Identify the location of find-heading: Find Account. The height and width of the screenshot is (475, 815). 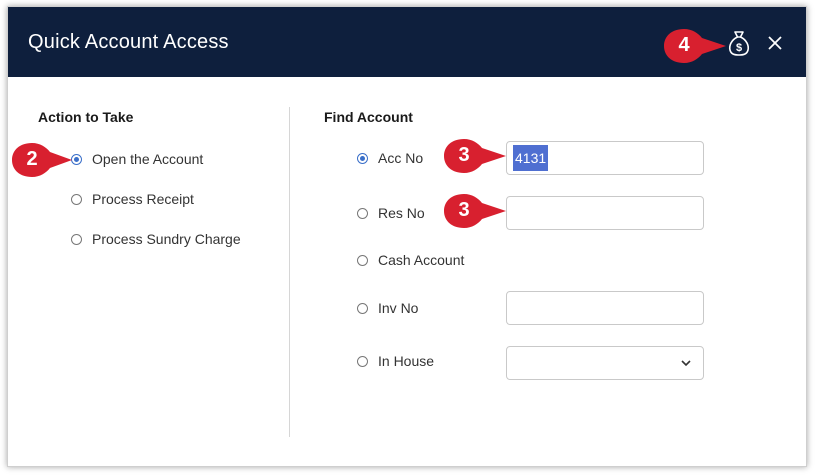
(368, 117).